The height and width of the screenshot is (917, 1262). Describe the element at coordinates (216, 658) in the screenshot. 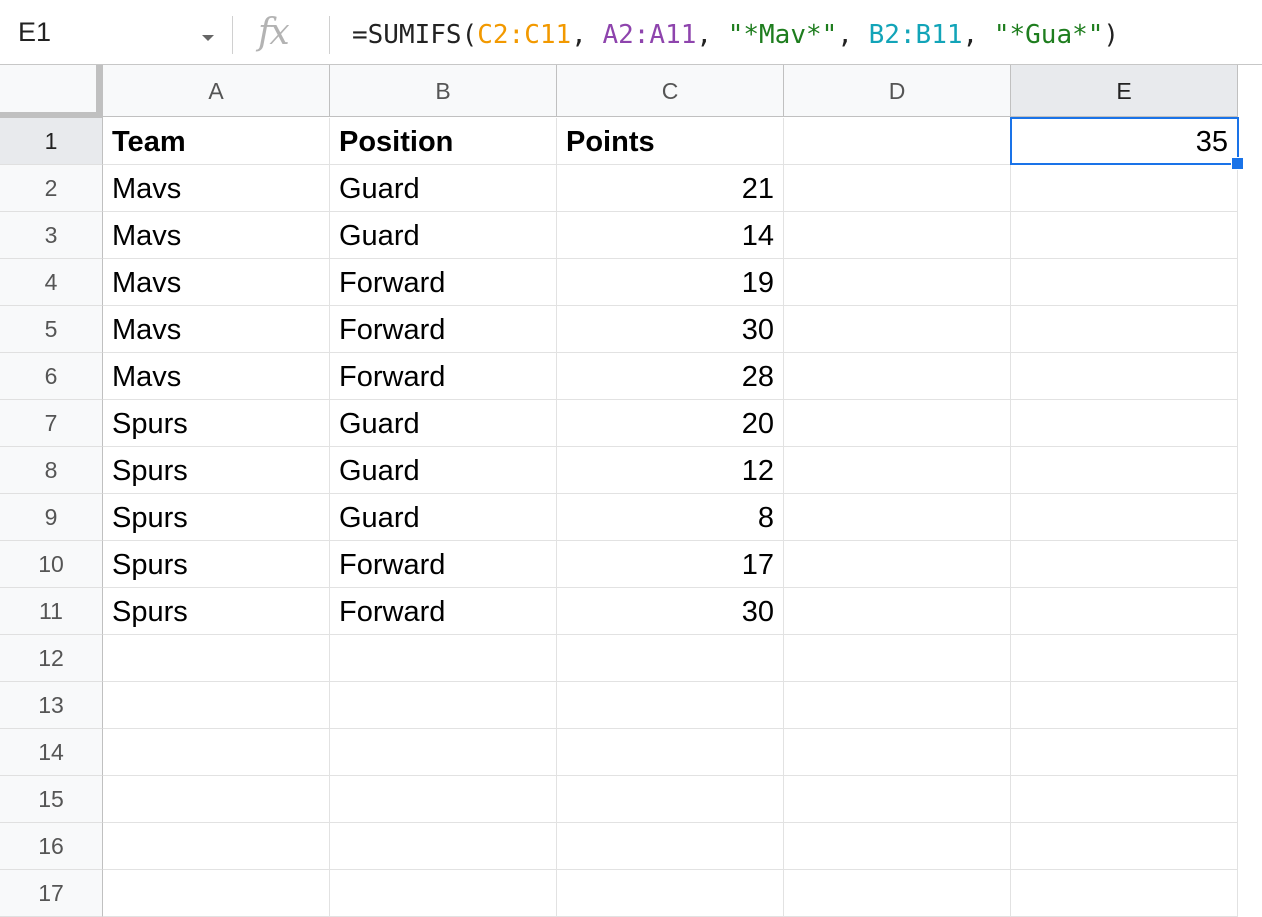

I see `cell-a12` at that location.